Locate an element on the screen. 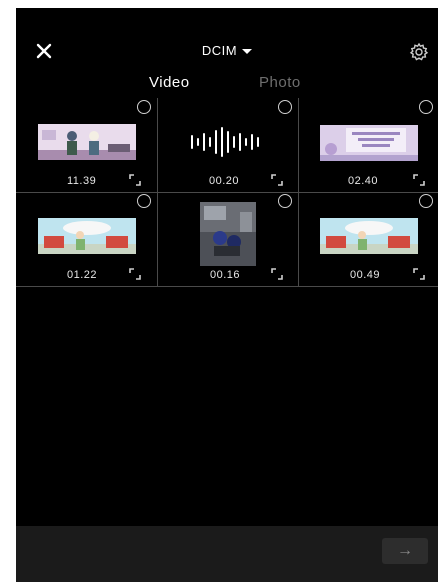 This screenshot has width=438, height=582. video-duration: 11.39 is located at coordinates (82, 181).